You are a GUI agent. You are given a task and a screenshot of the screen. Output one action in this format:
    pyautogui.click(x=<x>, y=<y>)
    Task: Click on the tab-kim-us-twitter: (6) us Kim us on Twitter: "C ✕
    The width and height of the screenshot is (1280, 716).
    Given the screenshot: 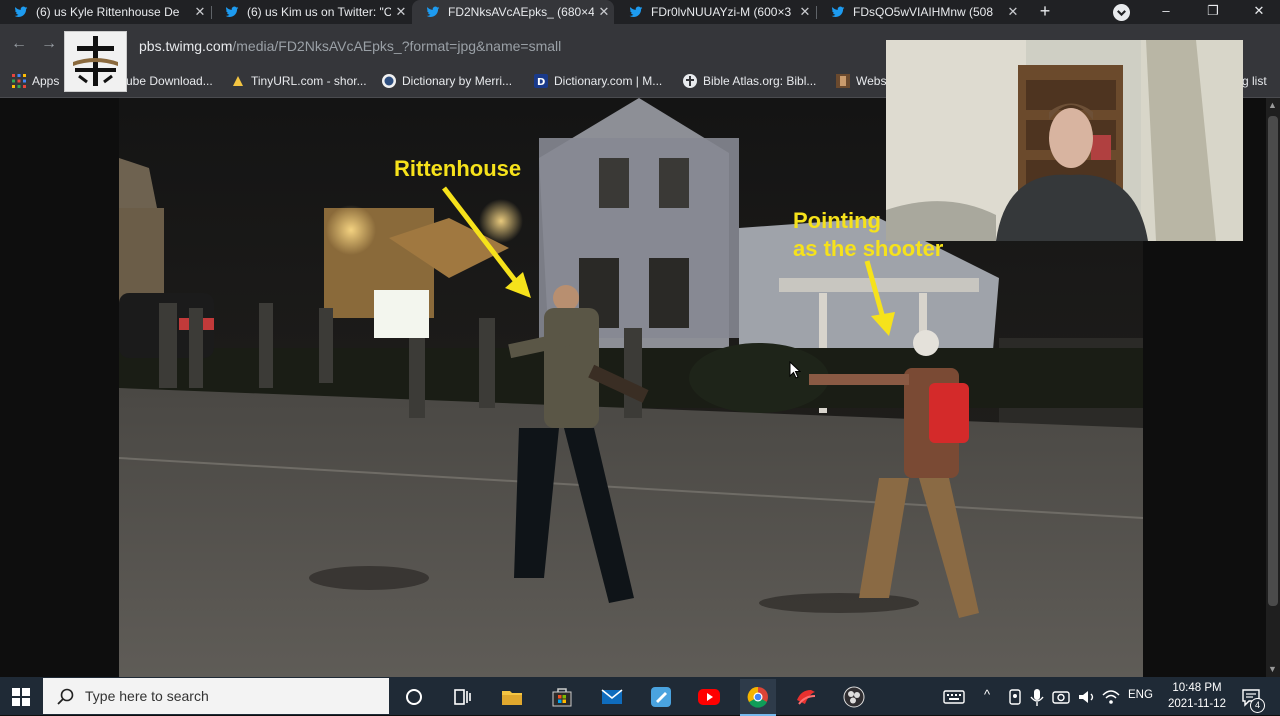 What is the action you would take?
    pyautogui.click(x=311, y=12)
    